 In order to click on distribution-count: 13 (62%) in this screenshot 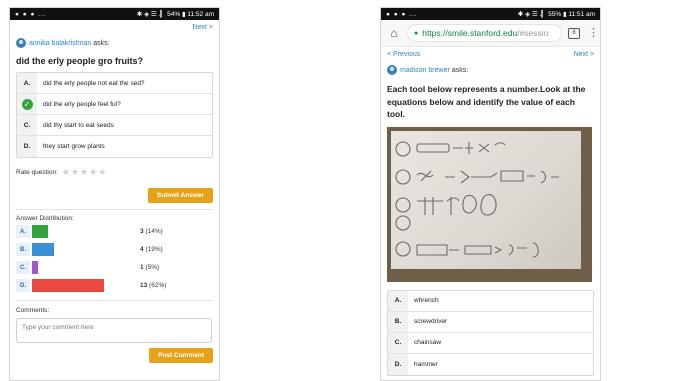, I will do `click(153, 285)`.